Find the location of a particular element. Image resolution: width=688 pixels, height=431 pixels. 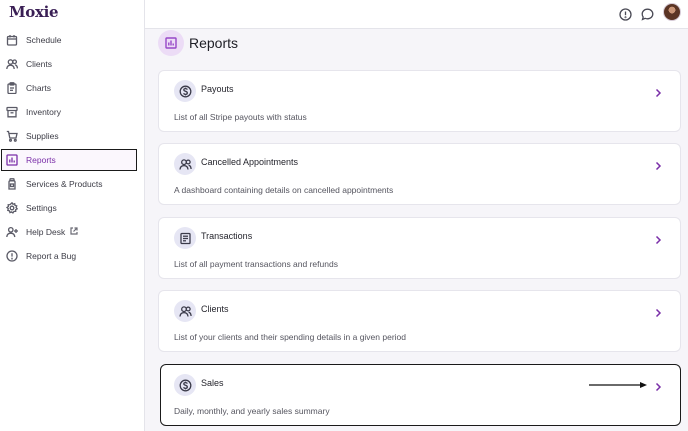

top-bar is located at coordinates (416, 14).